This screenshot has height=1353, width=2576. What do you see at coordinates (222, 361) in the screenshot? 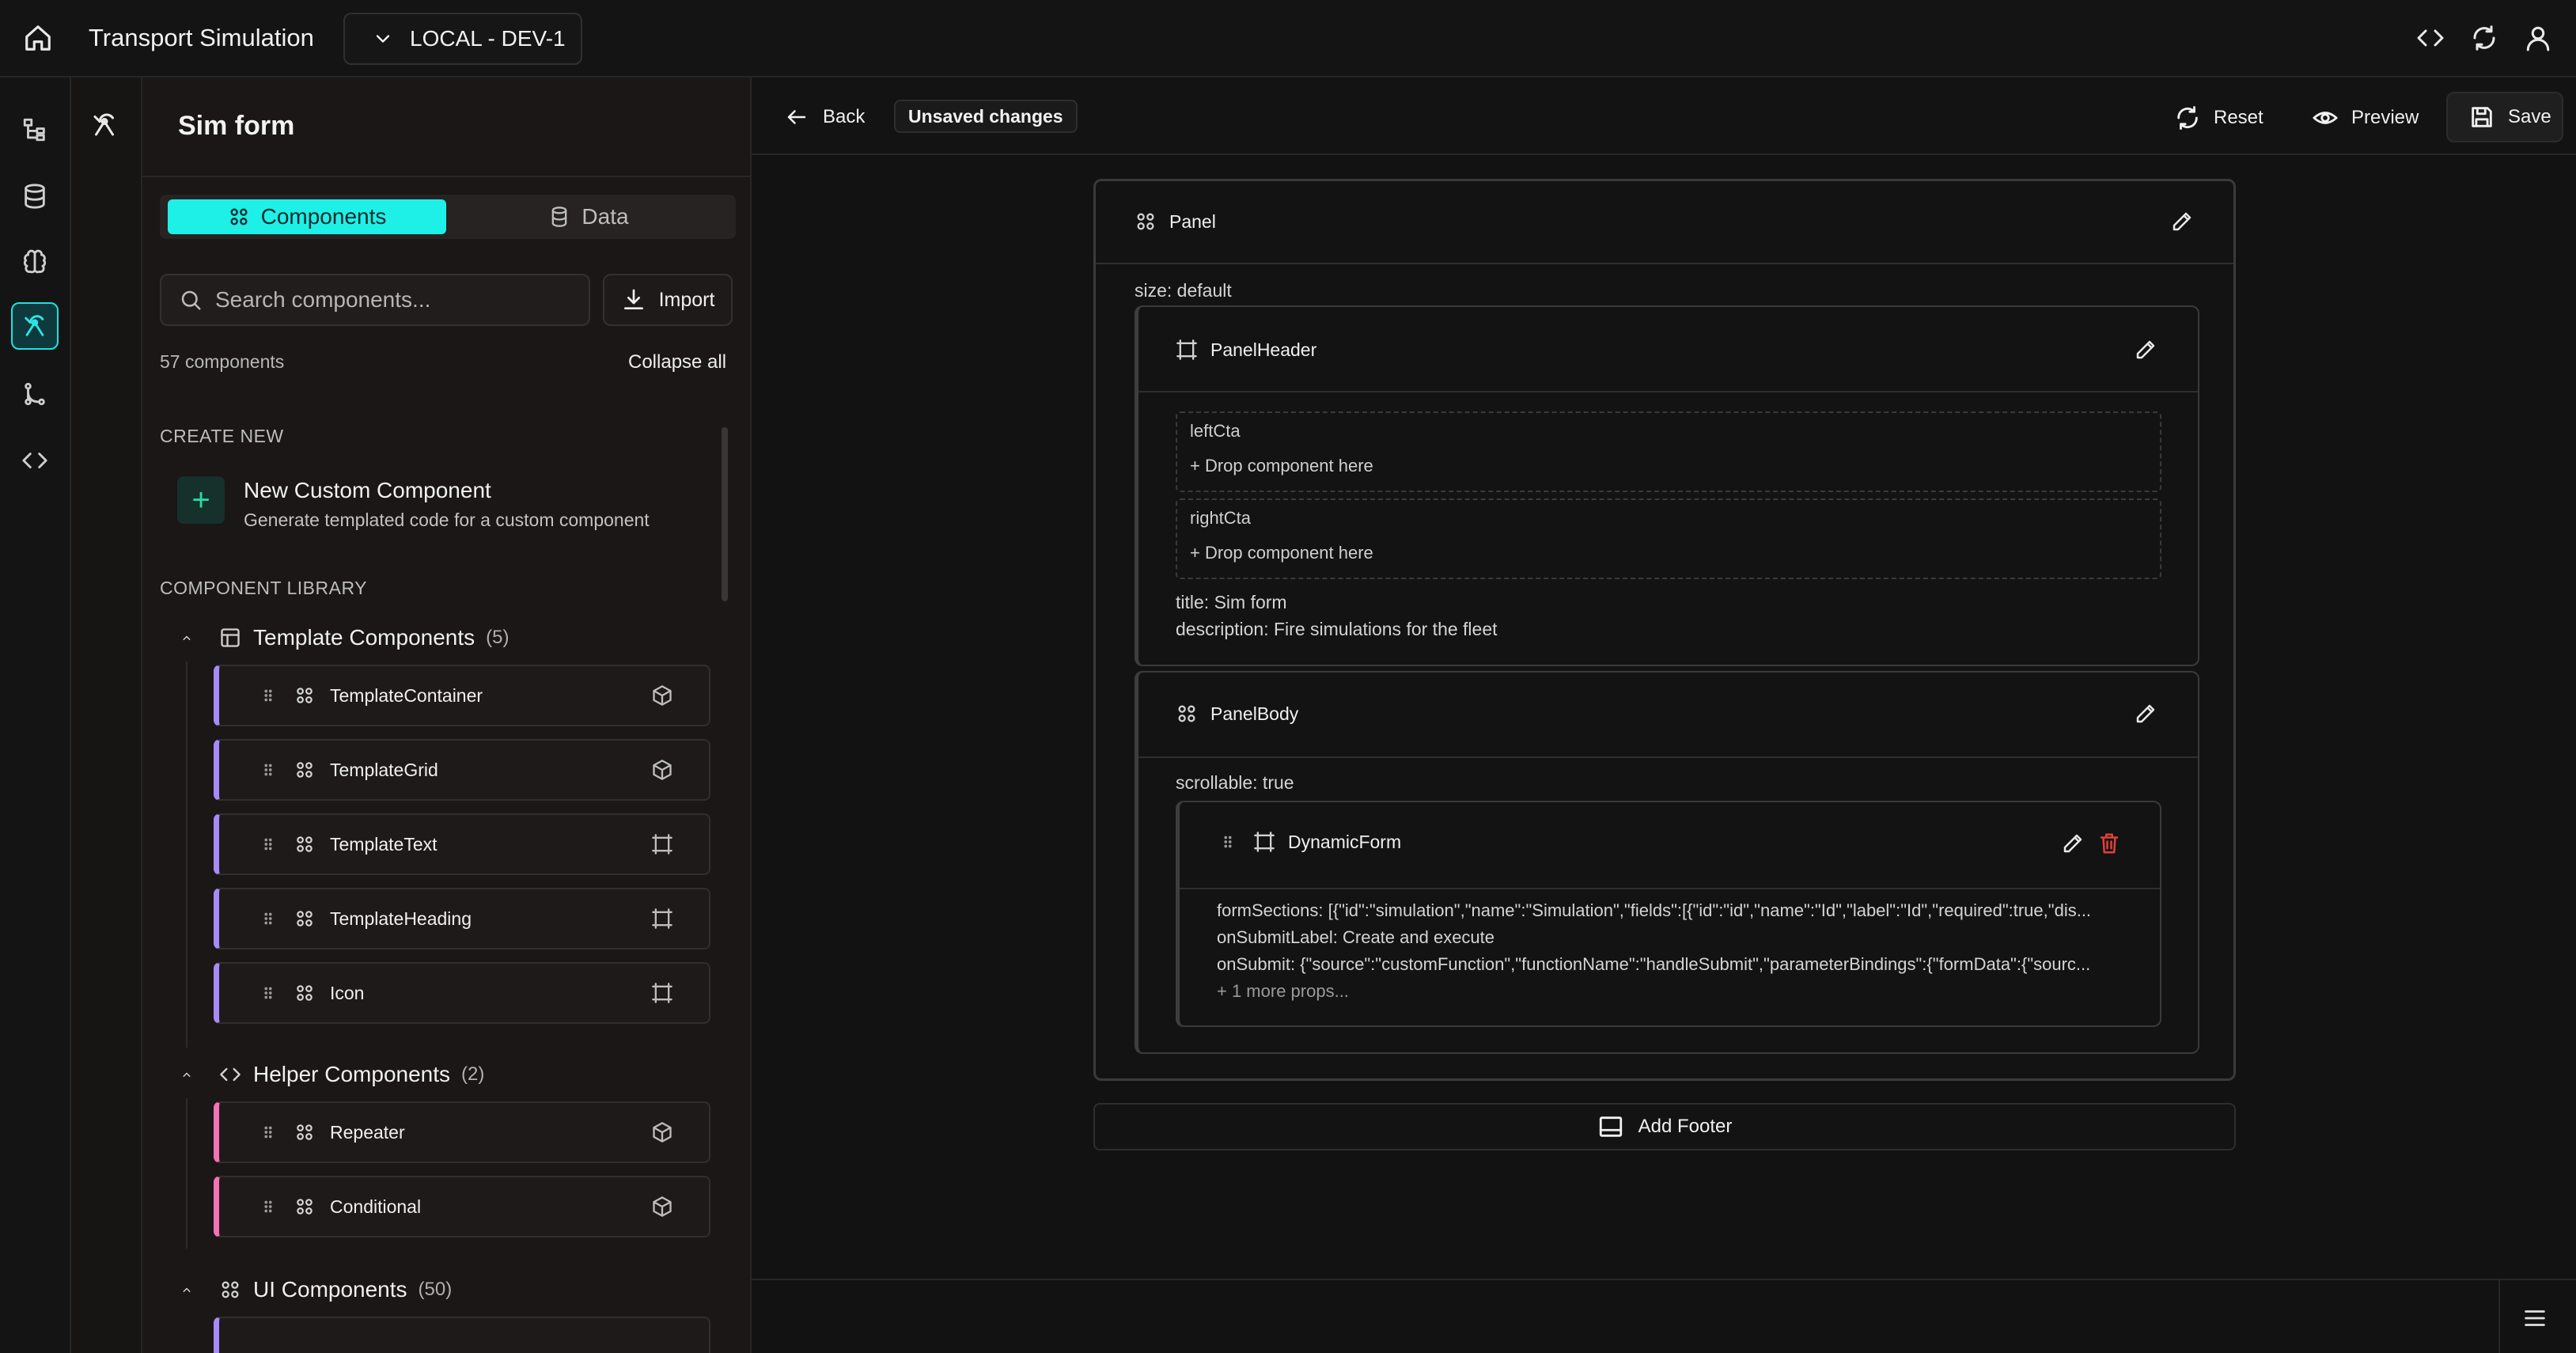
I see `component-count: 57 components` at bounding box center [222, 361].